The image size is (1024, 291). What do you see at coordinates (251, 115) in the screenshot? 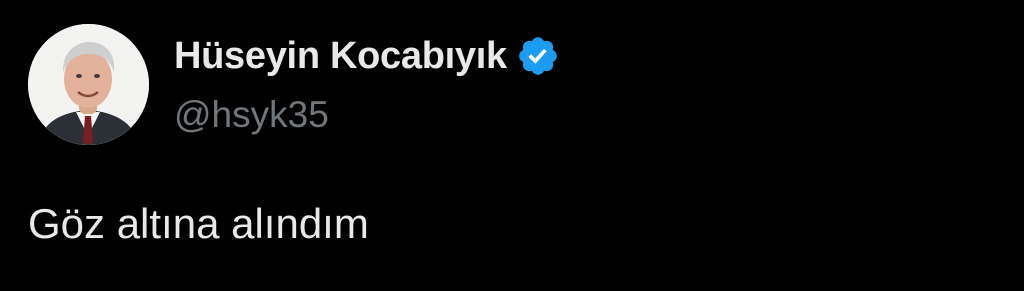
I see `author-handle: @hsyk35` at bounding box center [251, 115].